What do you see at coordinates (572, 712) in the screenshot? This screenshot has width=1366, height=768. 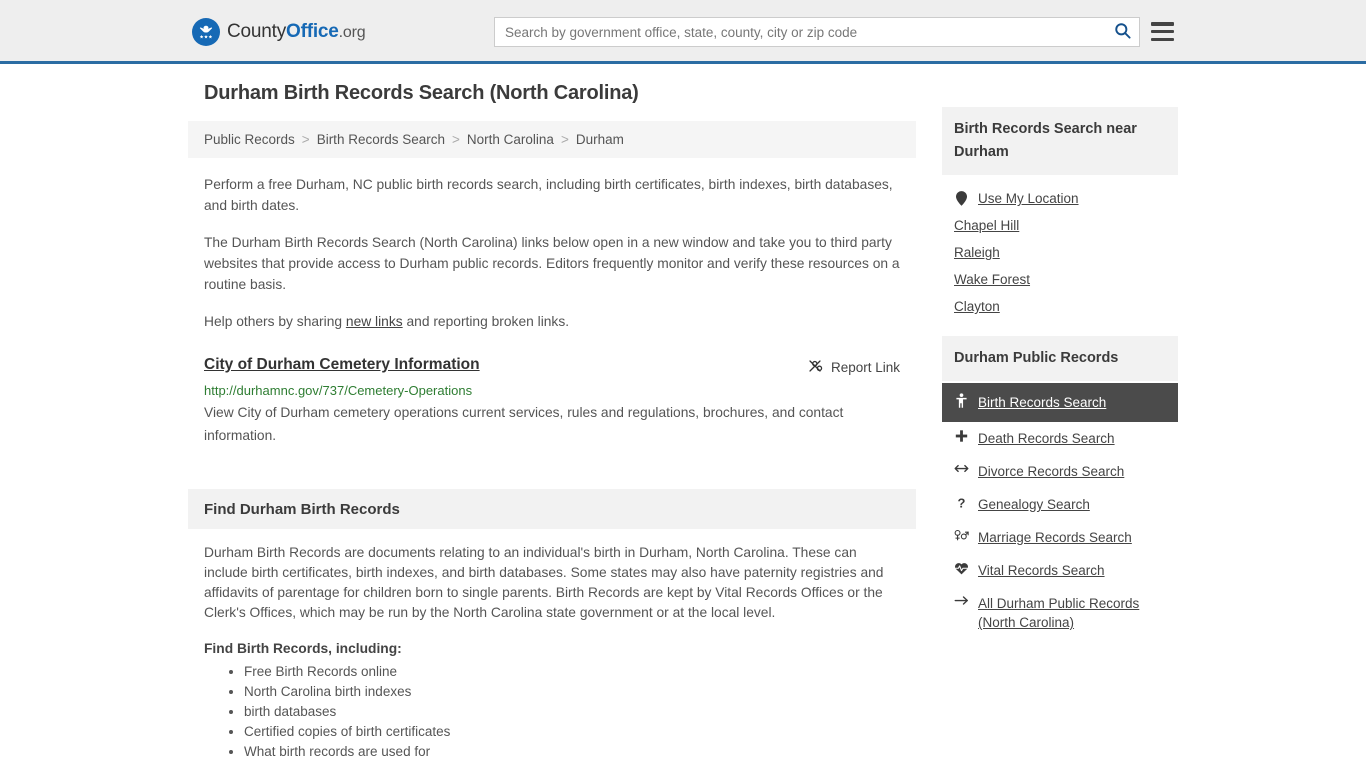 I see `list-item: birth databases` at bounding box center [572, 712].